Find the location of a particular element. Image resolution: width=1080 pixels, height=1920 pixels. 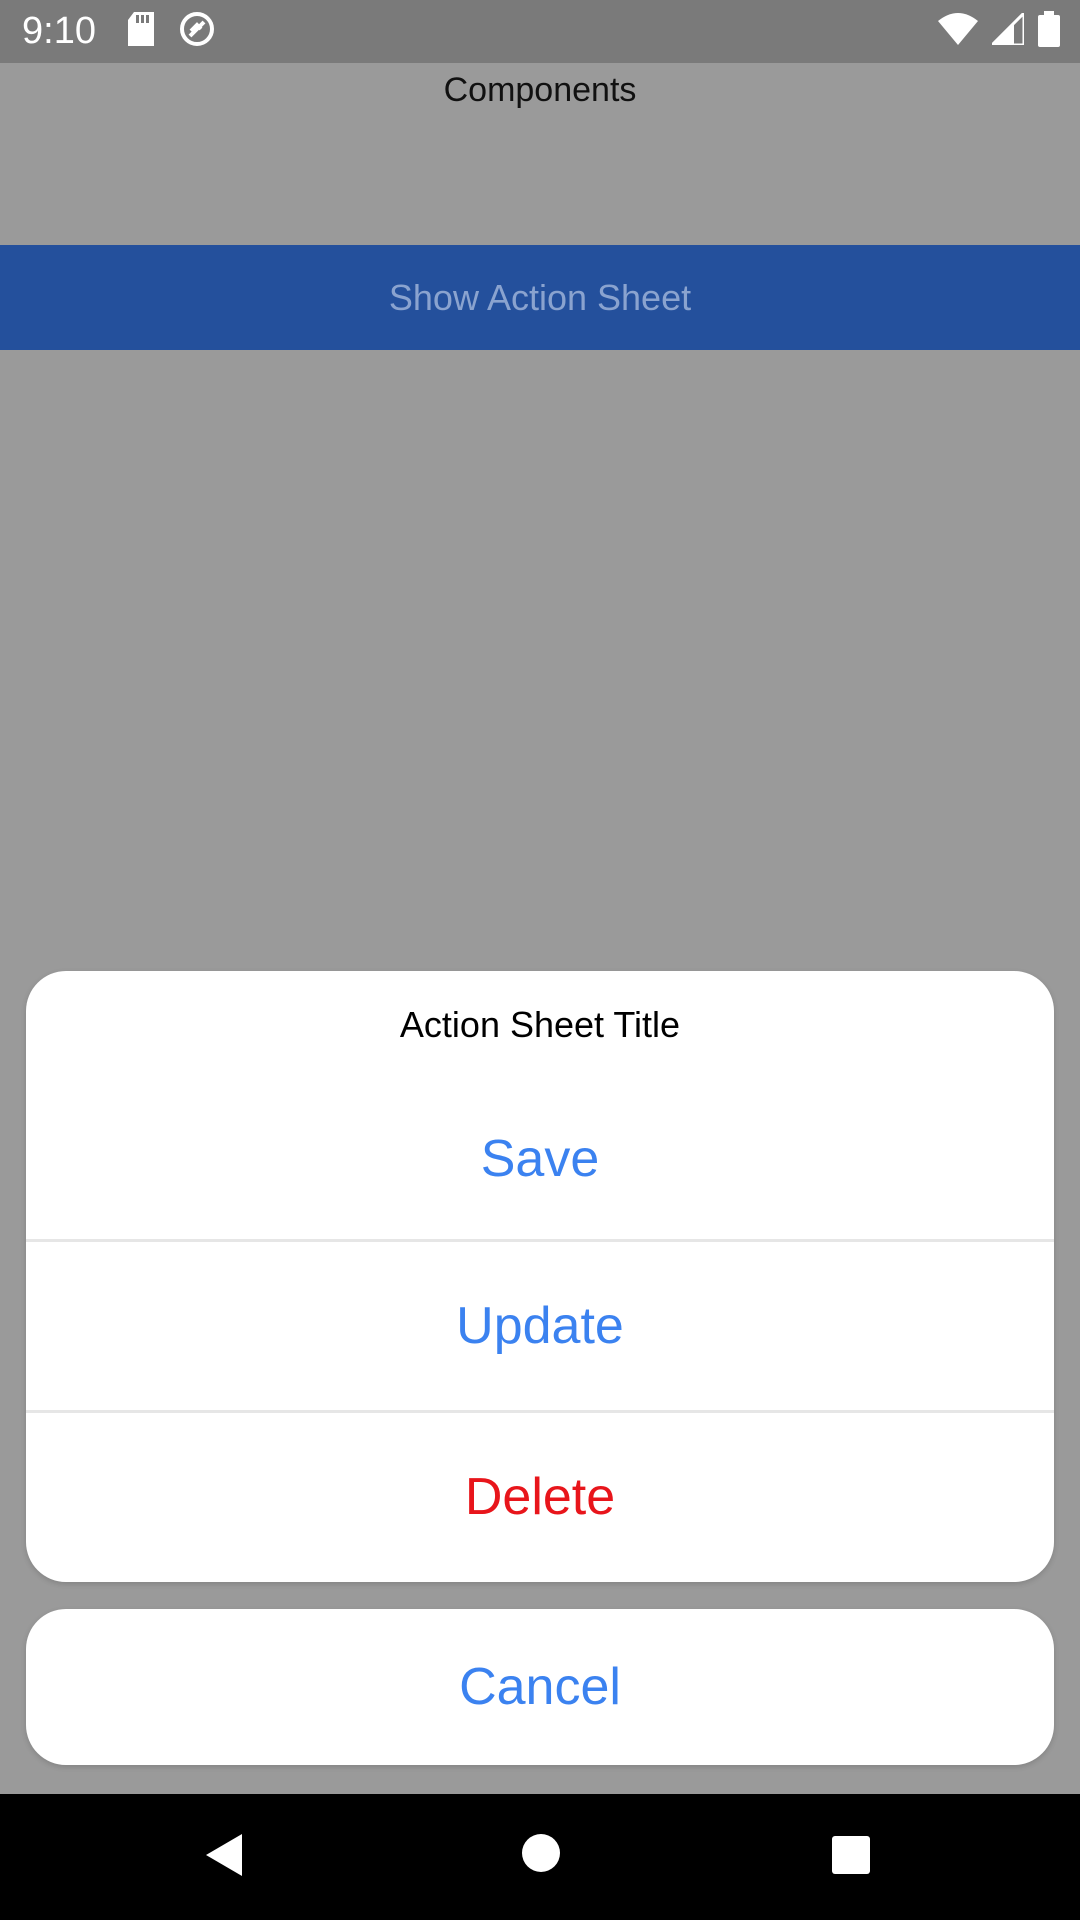

save-option: Save is located at coordinates (540, 1159).